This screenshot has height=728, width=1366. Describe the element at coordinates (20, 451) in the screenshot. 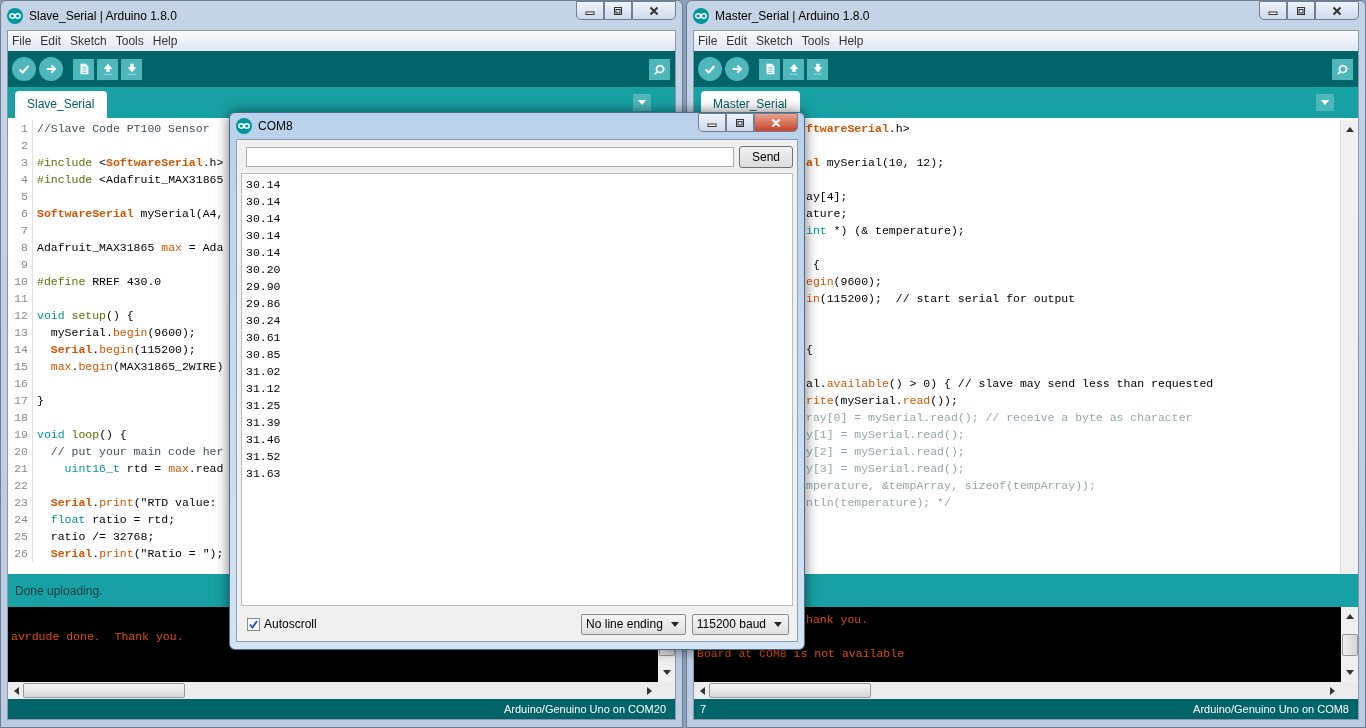

I see `line-number: 20` at that location.